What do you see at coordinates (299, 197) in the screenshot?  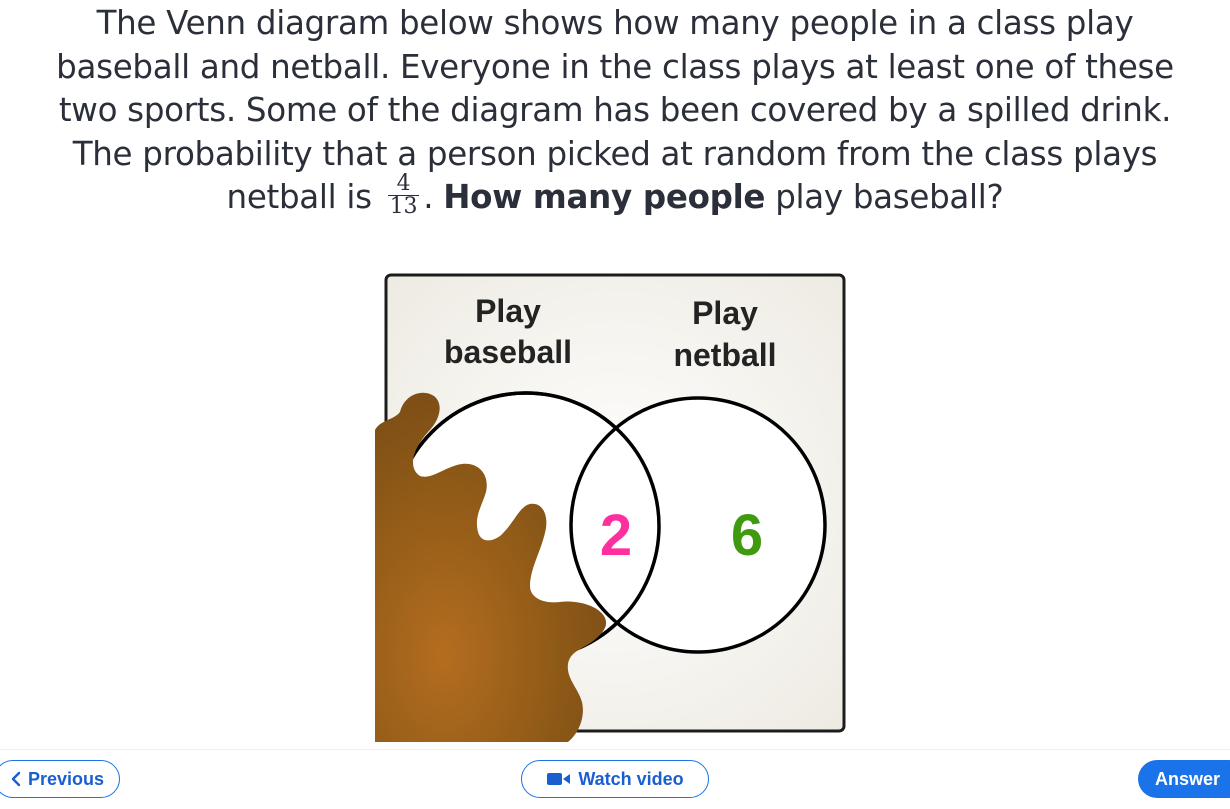 I see `question-netball-text: netball is` at bounding box center [299, 197].